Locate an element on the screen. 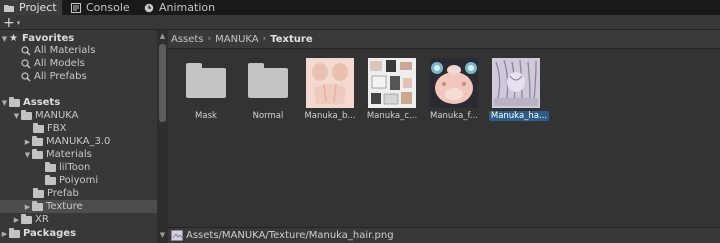 This screenshot has width=720, height=243. tree-item-manuka-3: ▶ MANUKA_3.0 is located at coordinates (78, 141).